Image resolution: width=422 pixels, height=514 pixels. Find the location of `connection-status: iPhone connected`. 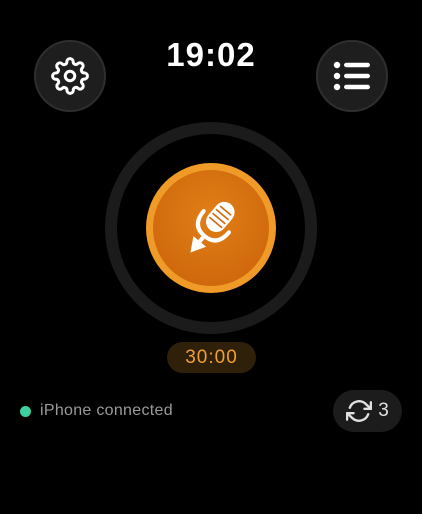

connection-status: iPhone connected is located at coordinates (96, 411).